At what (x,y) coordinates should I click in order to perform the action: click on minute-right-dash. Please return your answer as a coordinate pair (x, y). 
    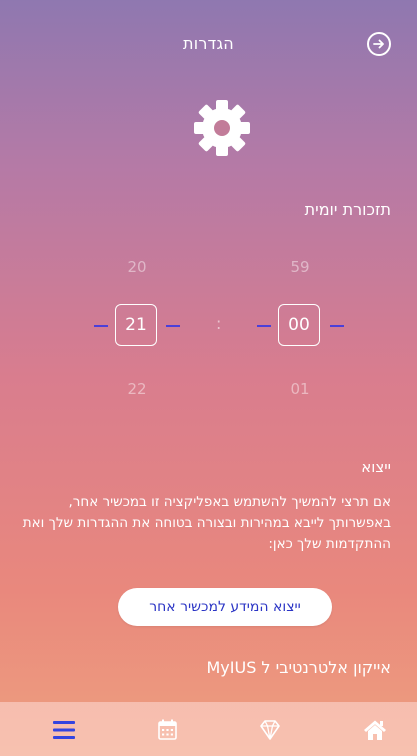
    Looking at the image, I should click on (337, 326).